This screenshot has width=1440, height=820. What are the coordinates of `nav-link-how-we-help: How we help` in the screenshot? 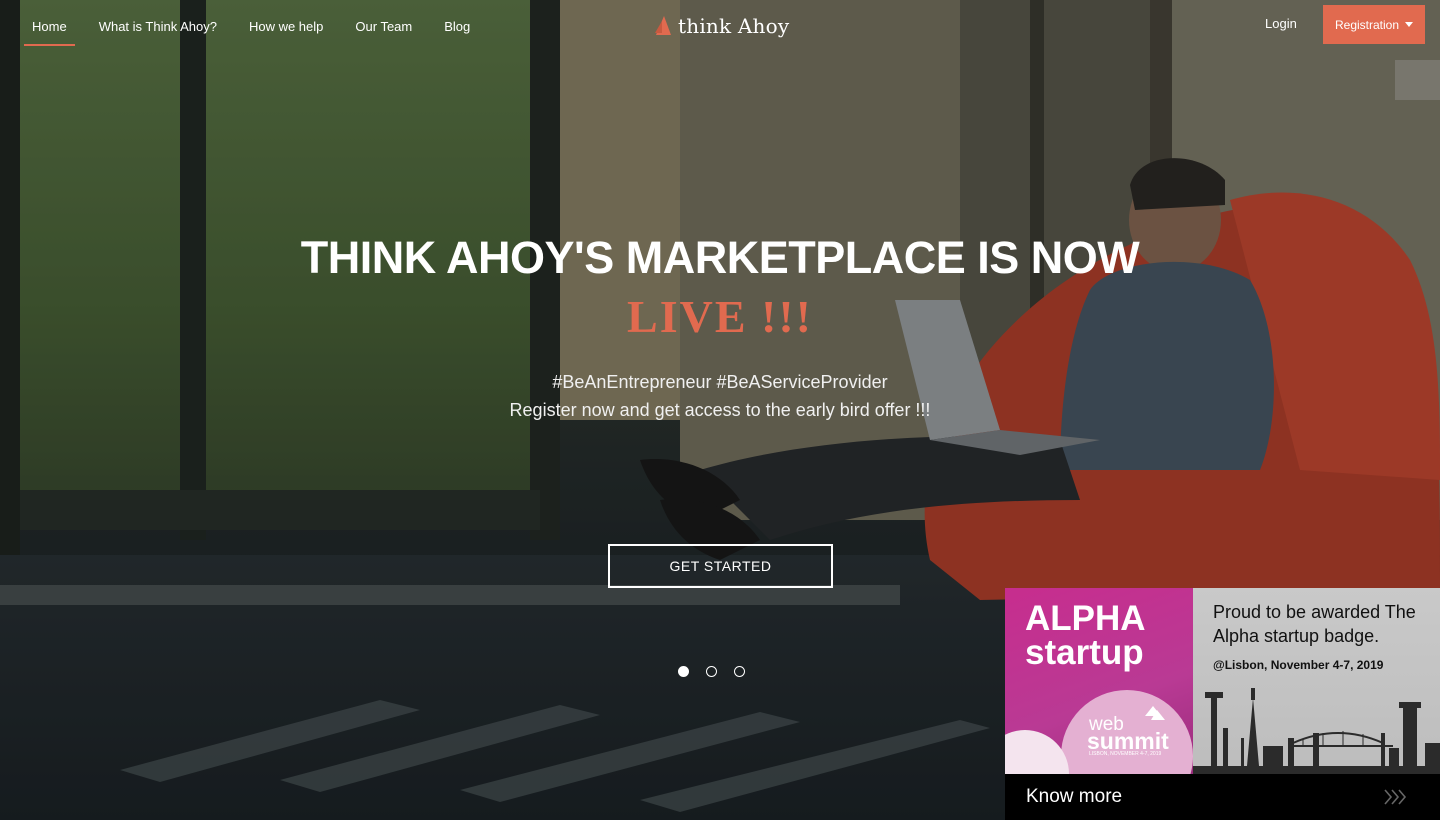 It's located at (286, 23).